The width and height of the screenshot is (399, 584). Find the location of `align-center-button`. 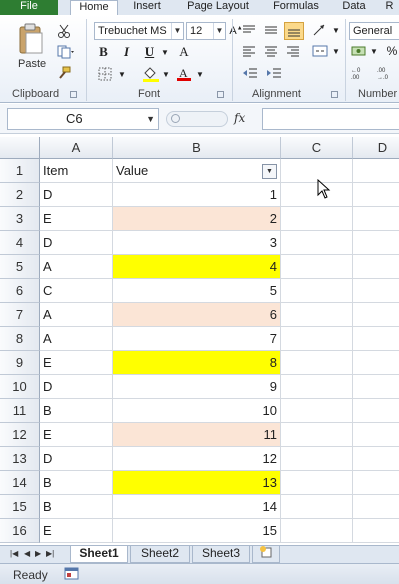

align-center-button is located at coordinates (271, 51).